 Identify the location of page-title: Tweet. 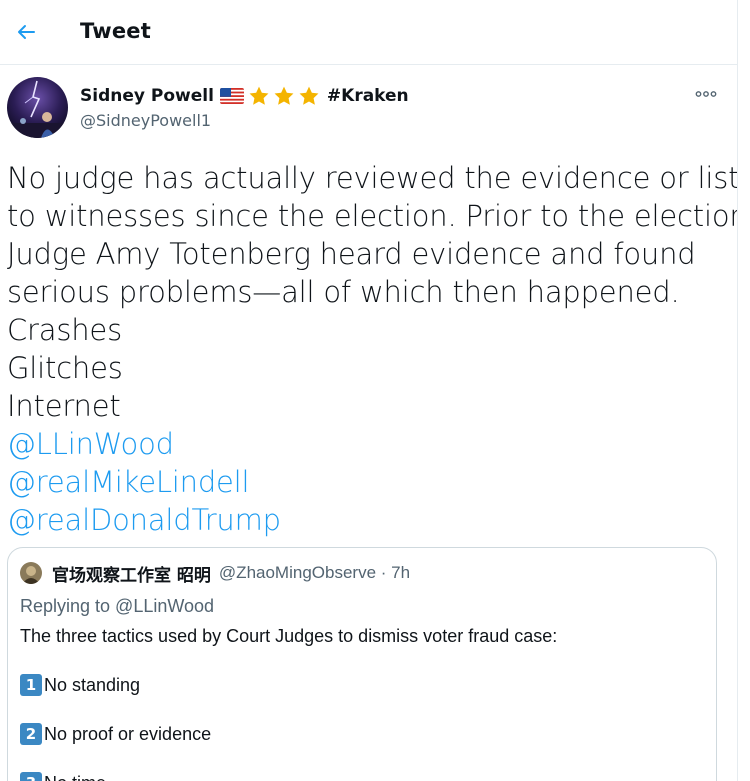
(115, 31).